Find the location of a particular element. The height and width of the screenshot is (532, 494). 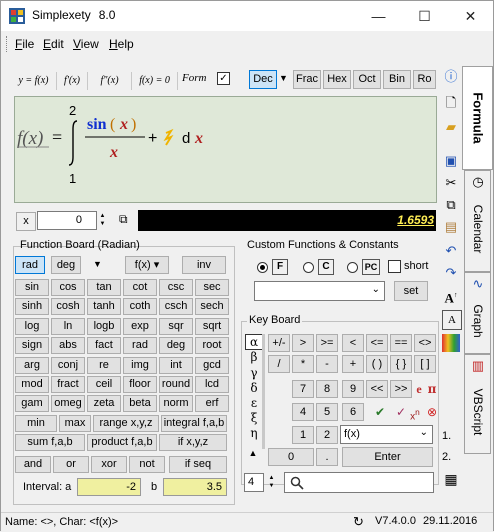

menu-view: View is located at coordinates (86, 44).